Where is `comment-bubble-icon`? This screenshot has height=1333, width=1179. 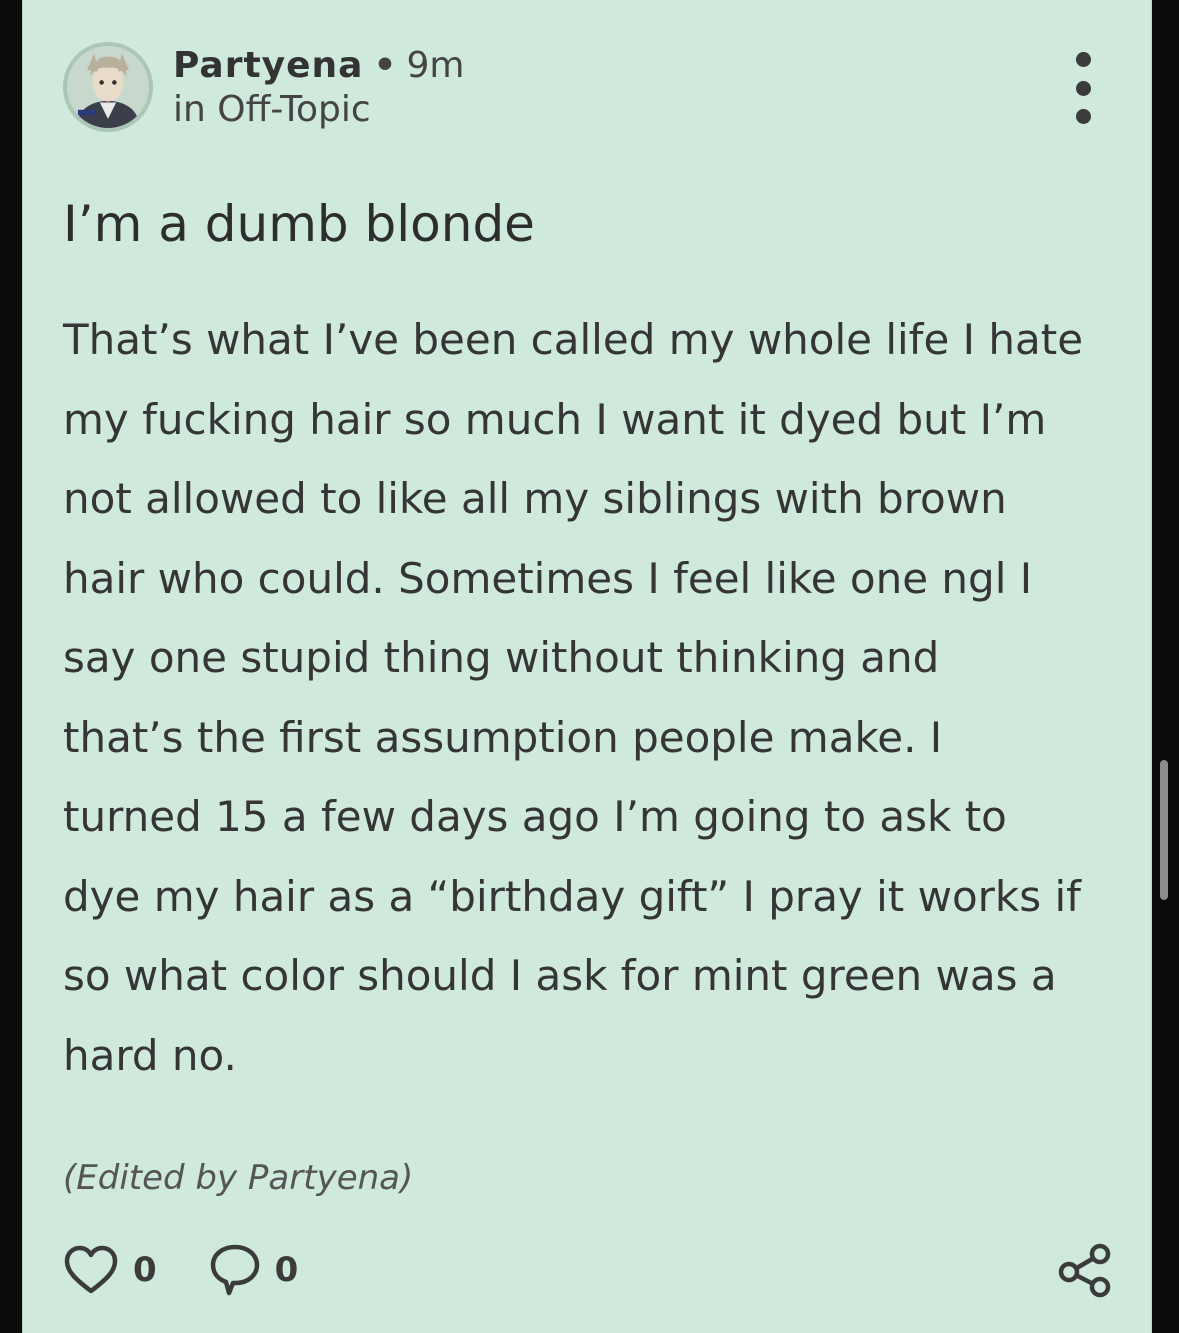
comment-bubble-icon is located at coordinates (234, 1270).